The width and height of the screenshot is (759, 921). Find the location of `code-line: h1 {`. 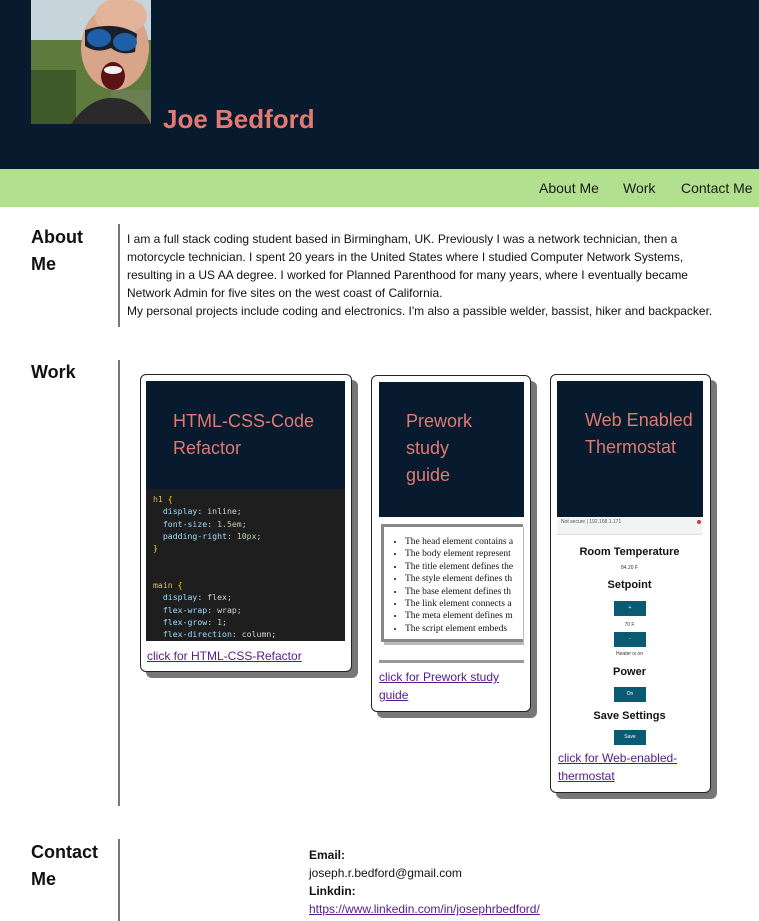

code-line: h1 { is located at coordinates (163, 499).